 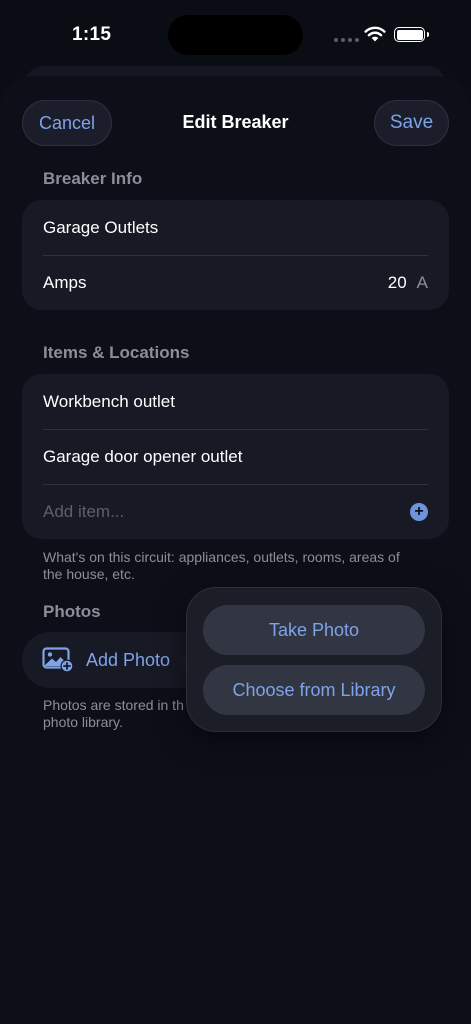 What do you see at coordinates (143, 456) in the screenshot?
I see `item-label: Garage door opener outlet` at bounding box center [143, 456].